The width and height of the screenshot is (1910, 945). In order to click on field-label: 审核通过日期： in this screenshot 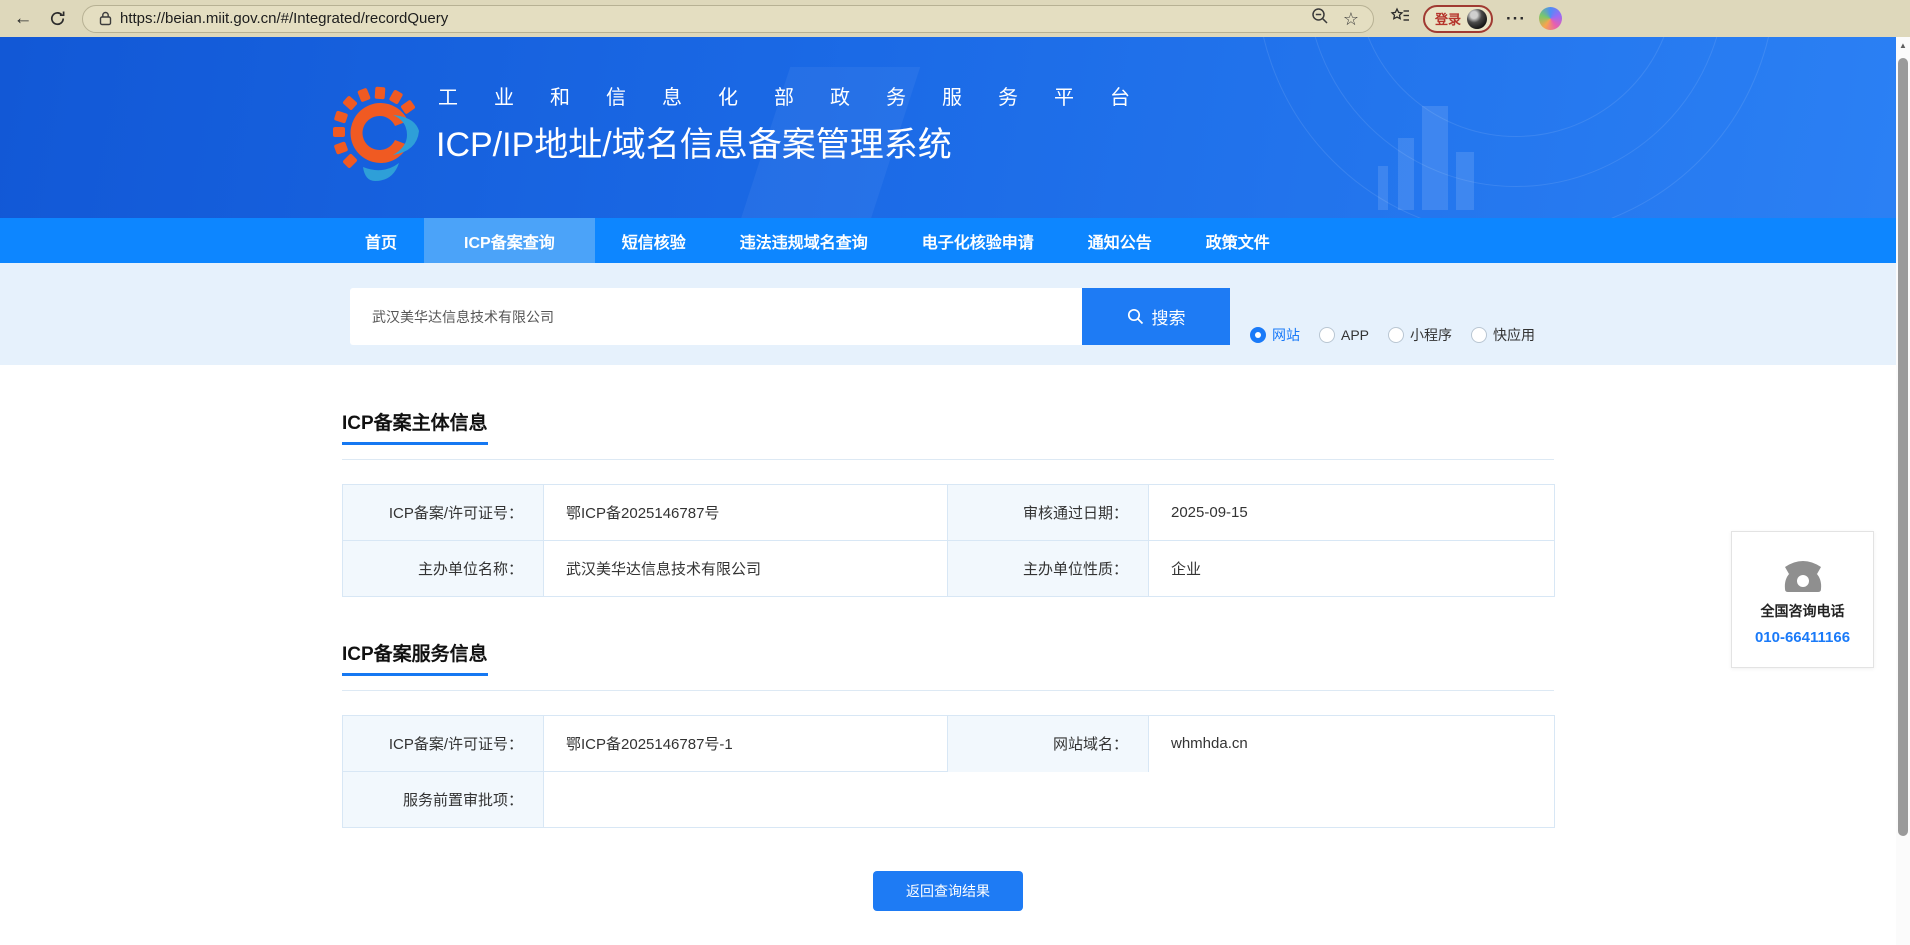, I will do `click(1048, 512)`.